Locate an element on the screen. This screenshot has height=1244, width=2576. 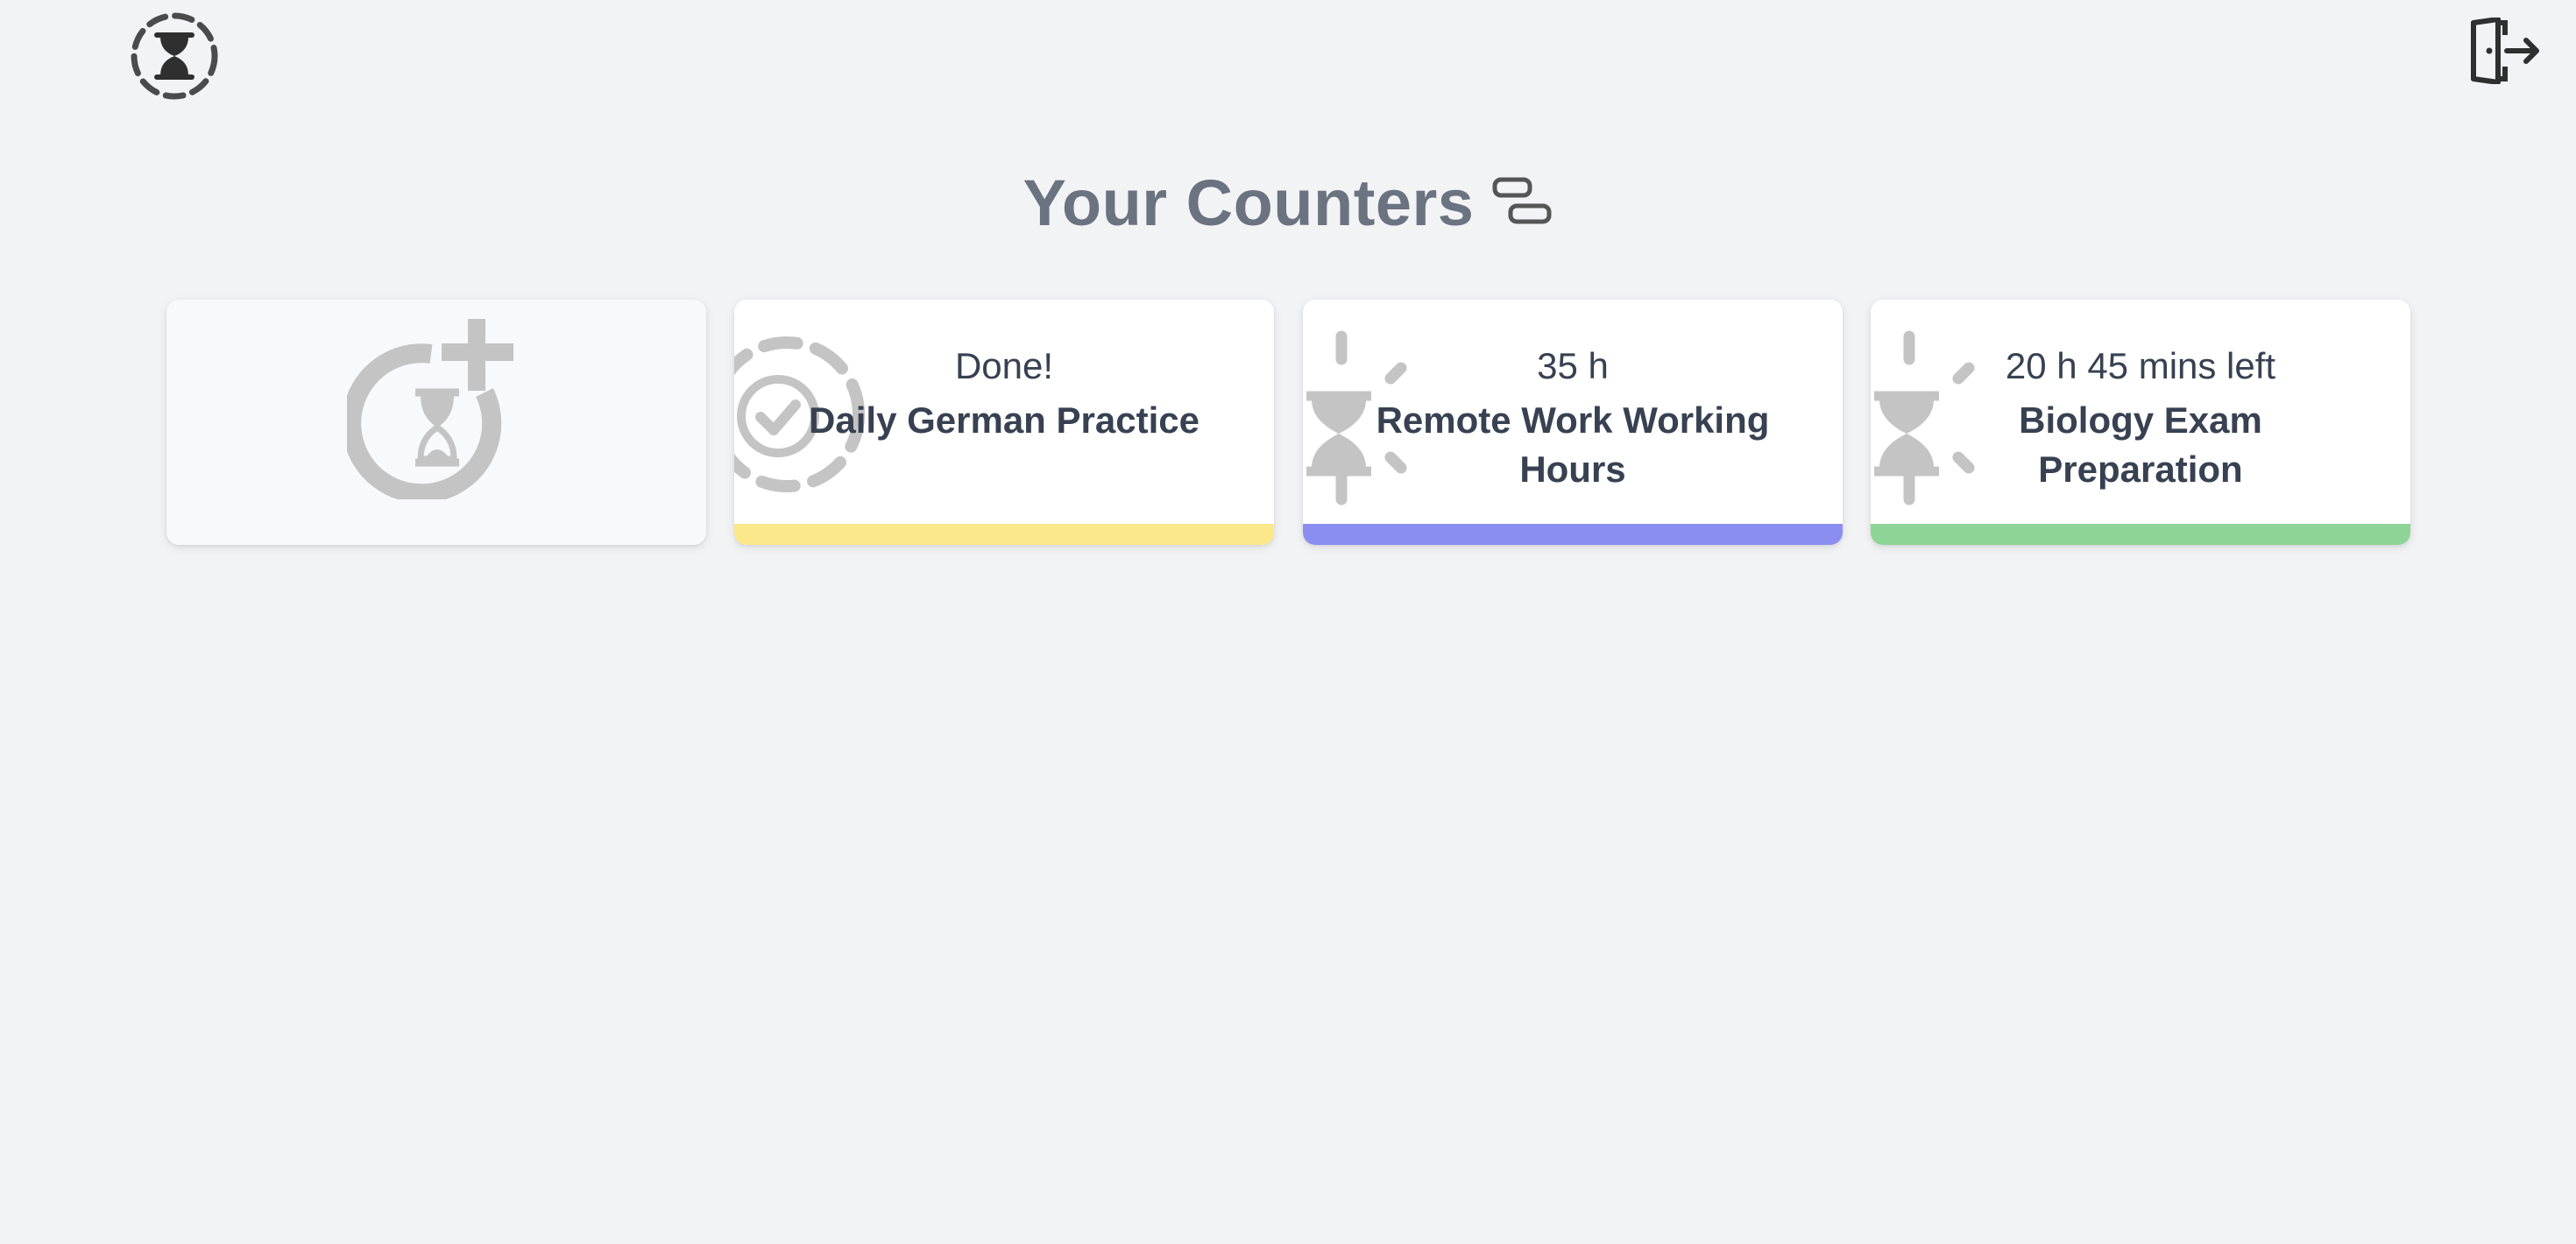
page-header: Your Counters is located at coordinates (1288, 202).